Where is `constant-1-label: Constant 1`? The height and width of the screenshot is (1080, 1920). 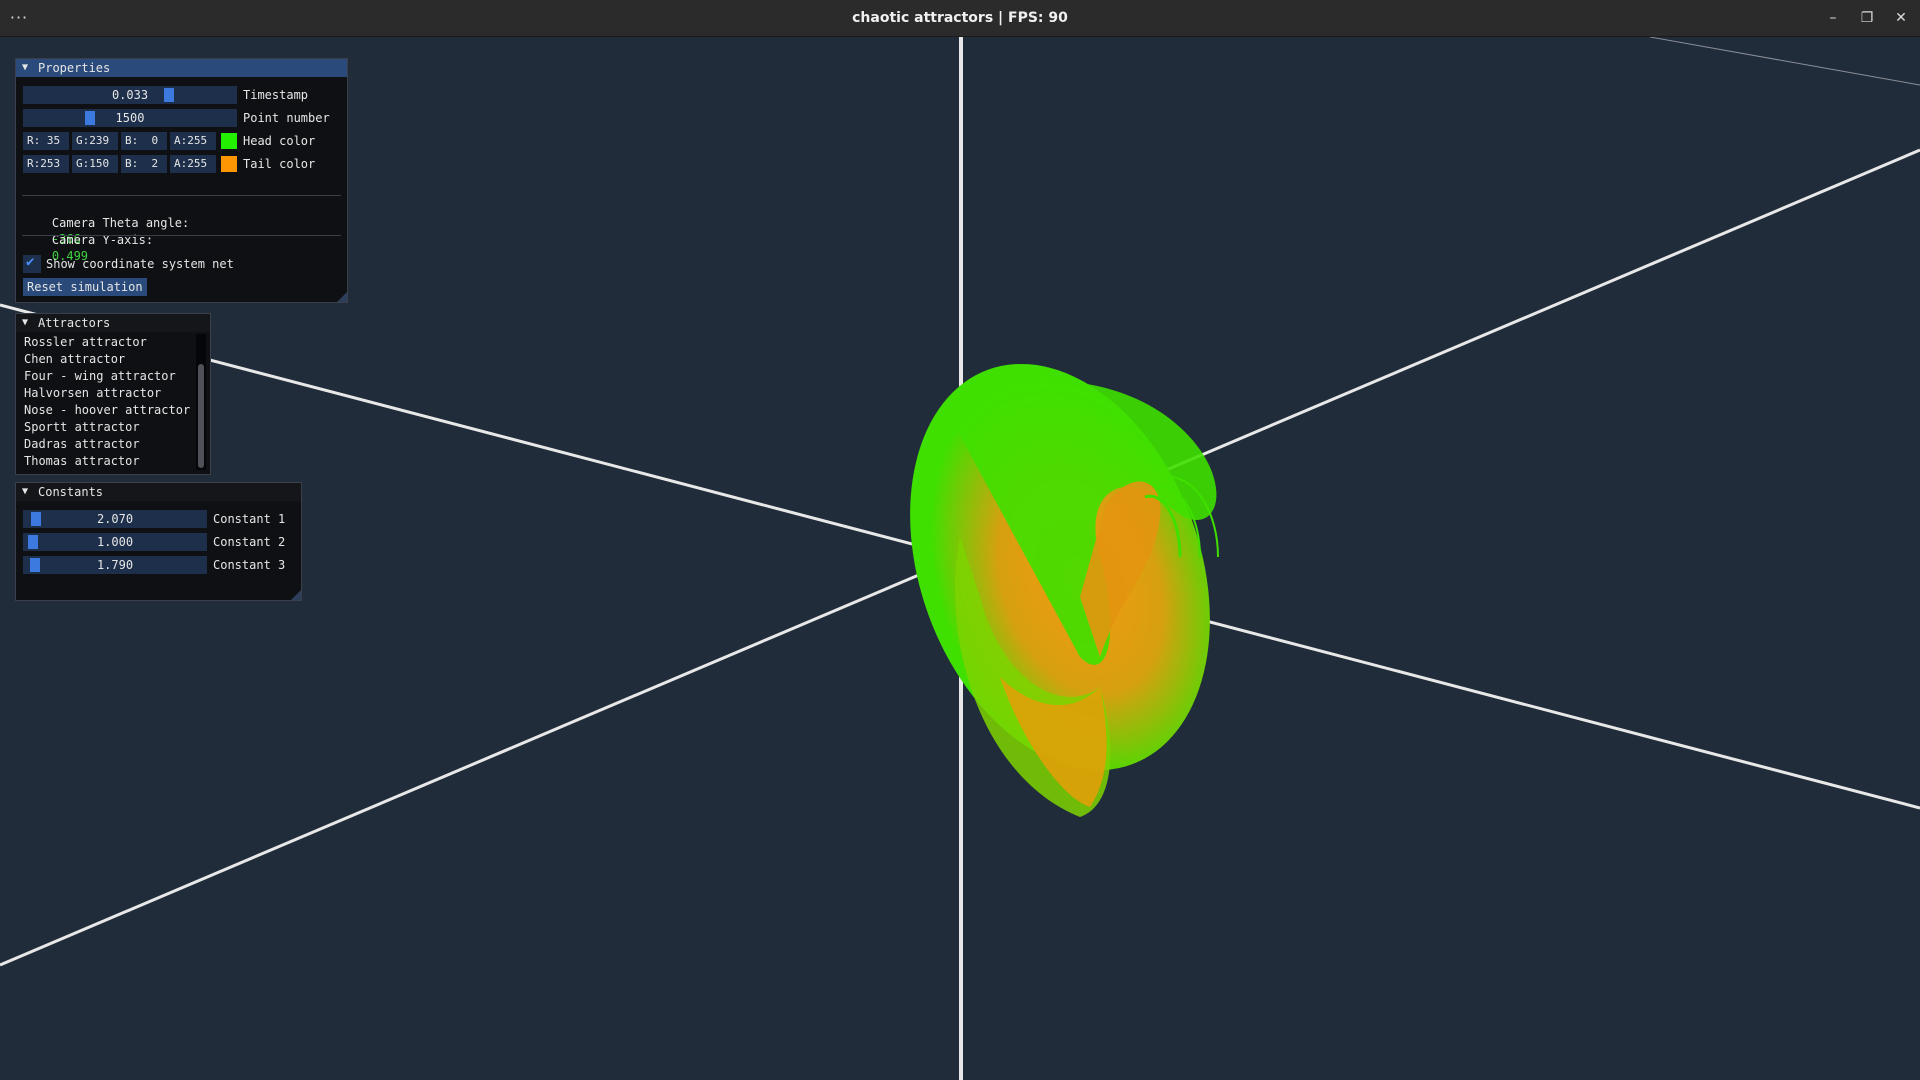 constant-1-label: Constant 1 is located at coordinates (249, 519).